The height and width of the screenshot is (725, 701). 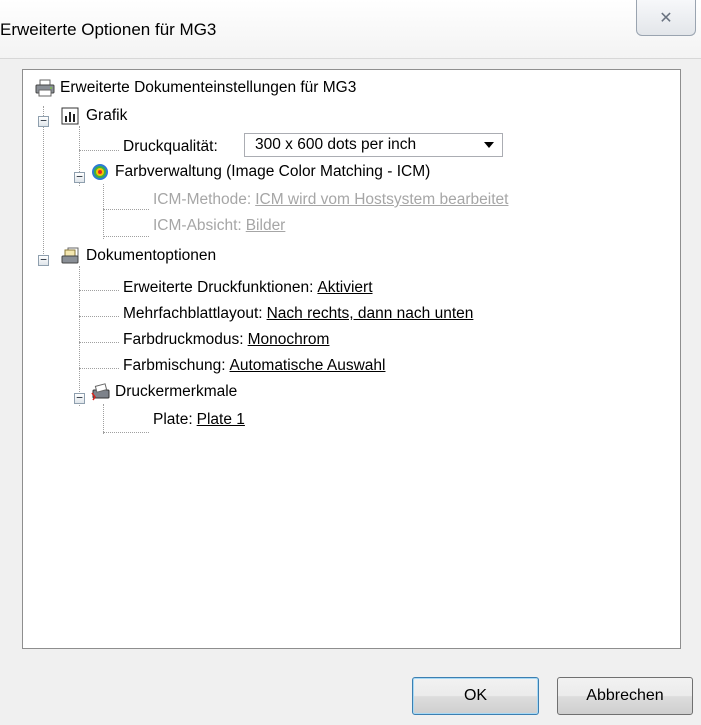 I want to click on chart-icon, so click(x=71, y=116).